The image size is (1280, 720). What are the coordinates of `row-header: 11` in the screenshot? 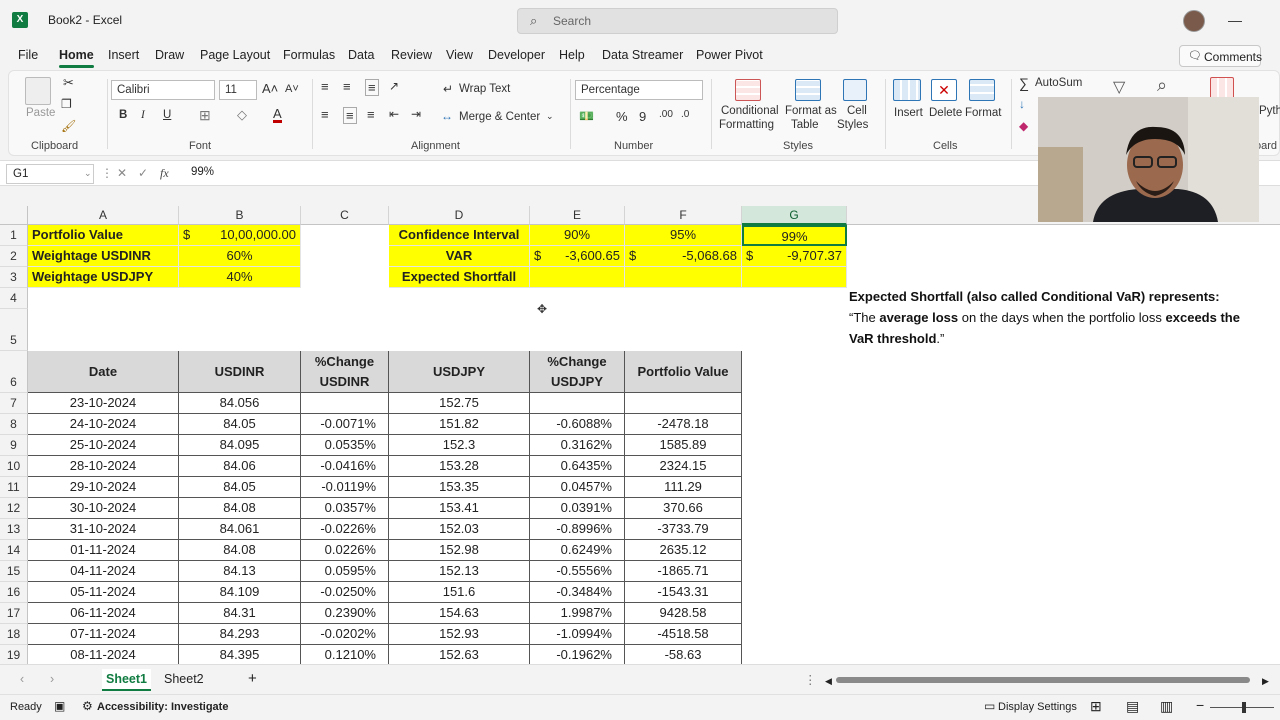 It's located at (14, 487).